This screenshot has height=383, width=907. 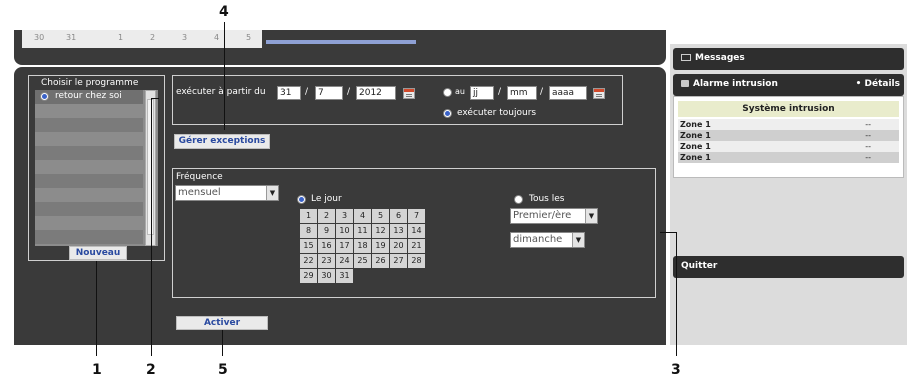 I want to click on date-tab: 31, so click(x=71, y=37).